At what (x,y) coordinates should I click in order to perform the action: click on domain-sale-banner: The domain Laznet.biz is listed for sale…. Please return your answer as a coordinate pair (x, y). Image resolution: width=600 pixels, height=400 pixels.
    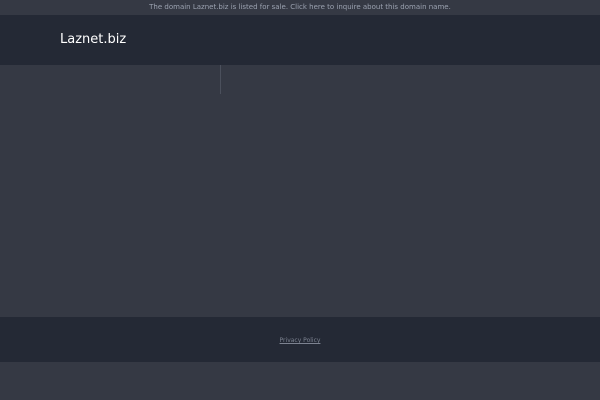
    Looking at the image, I should click on (300, 7).